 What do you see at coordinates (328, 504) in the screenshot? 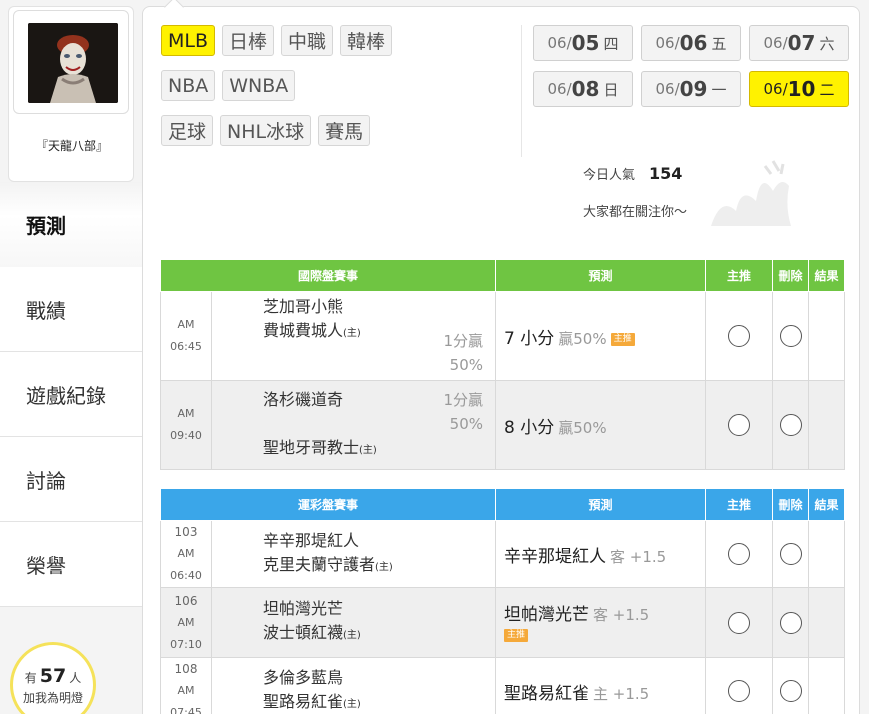
I see `lottery-header-event: 運彩盤賽事` at bounding box center [328, 504].